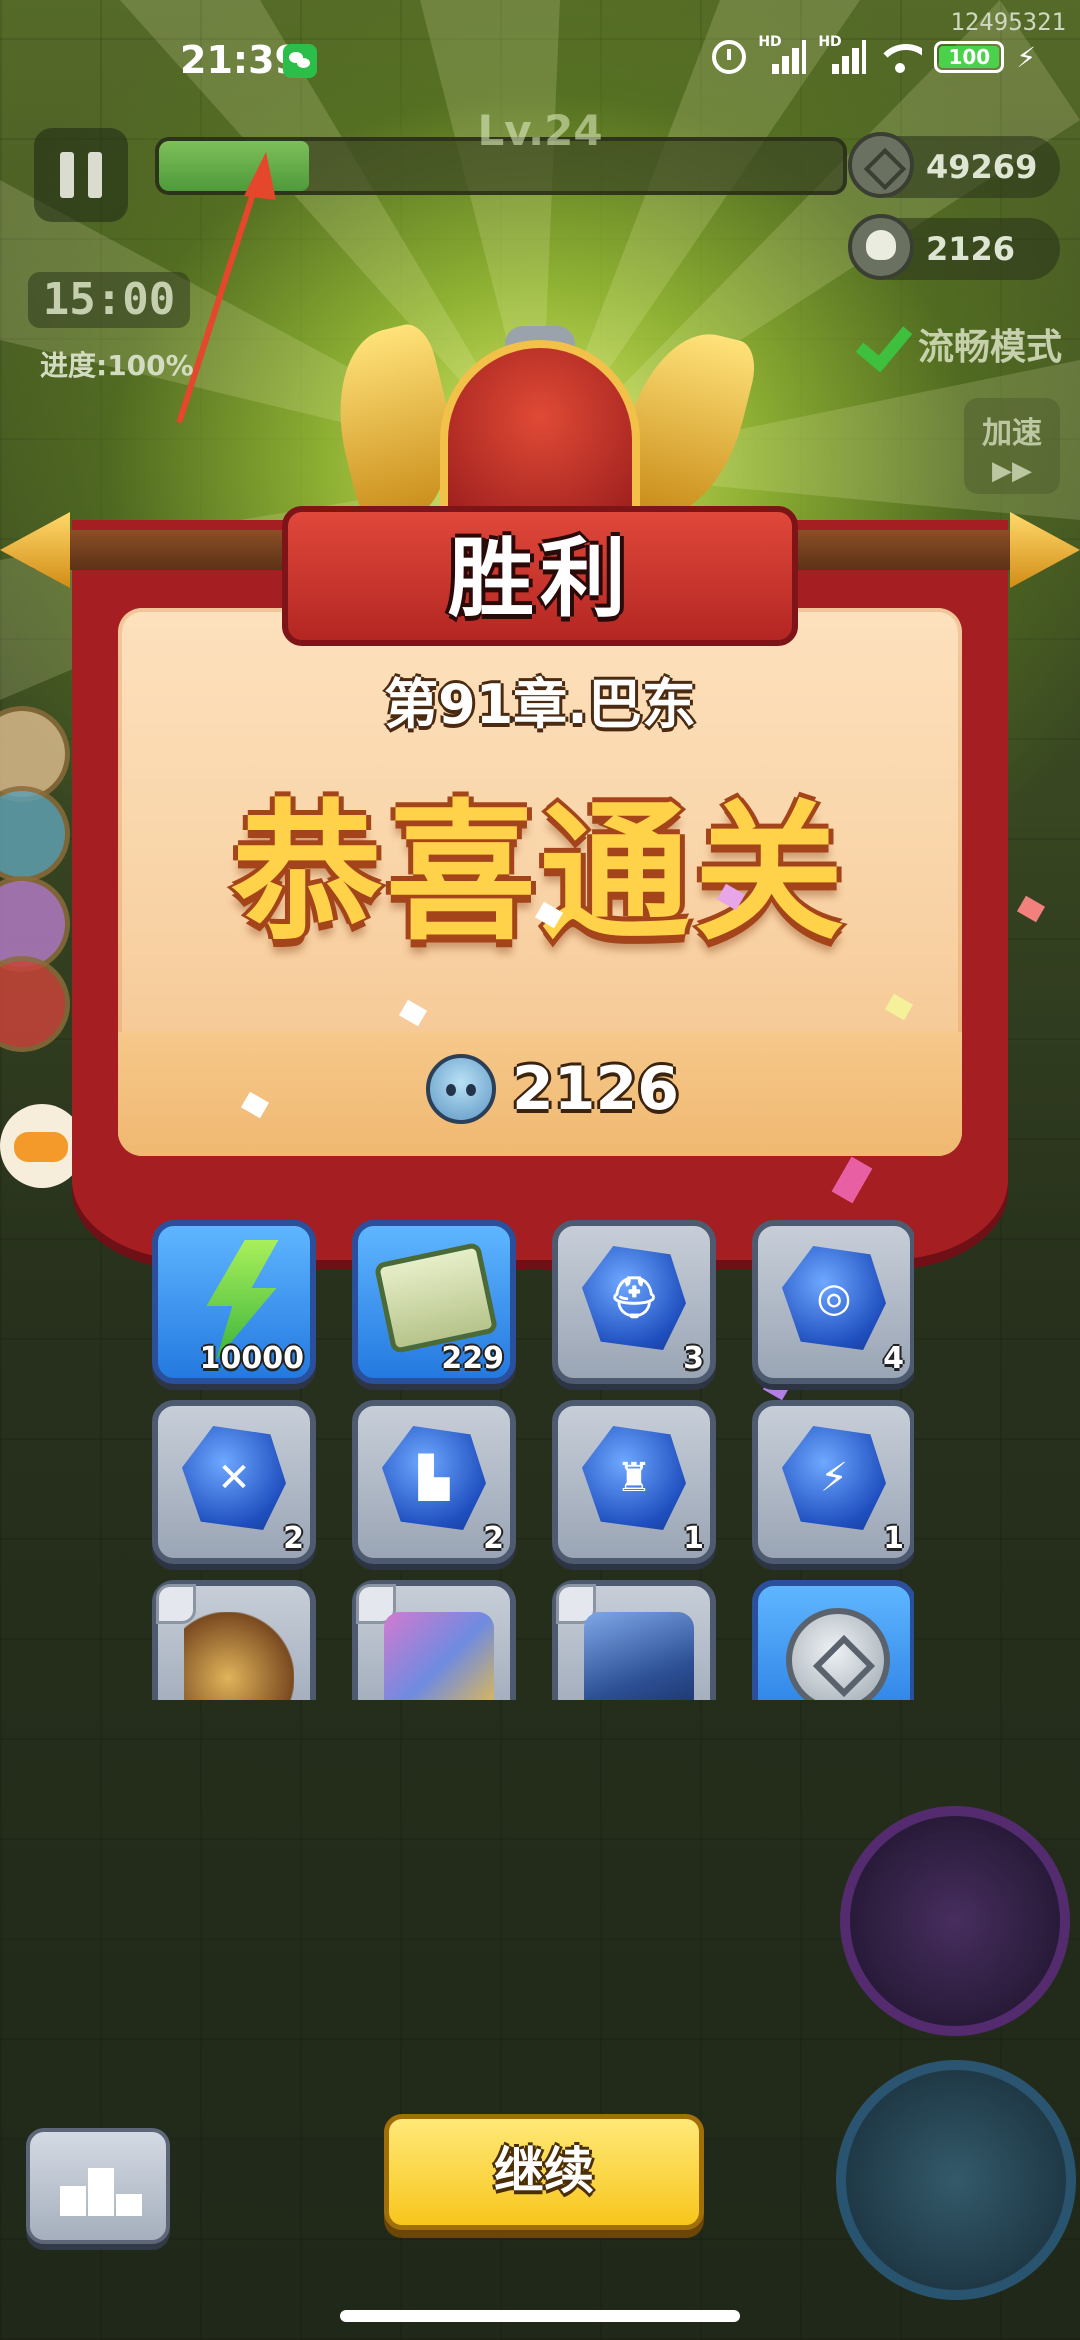  I want to click on reward-item-necklace, so click(234, 1640).